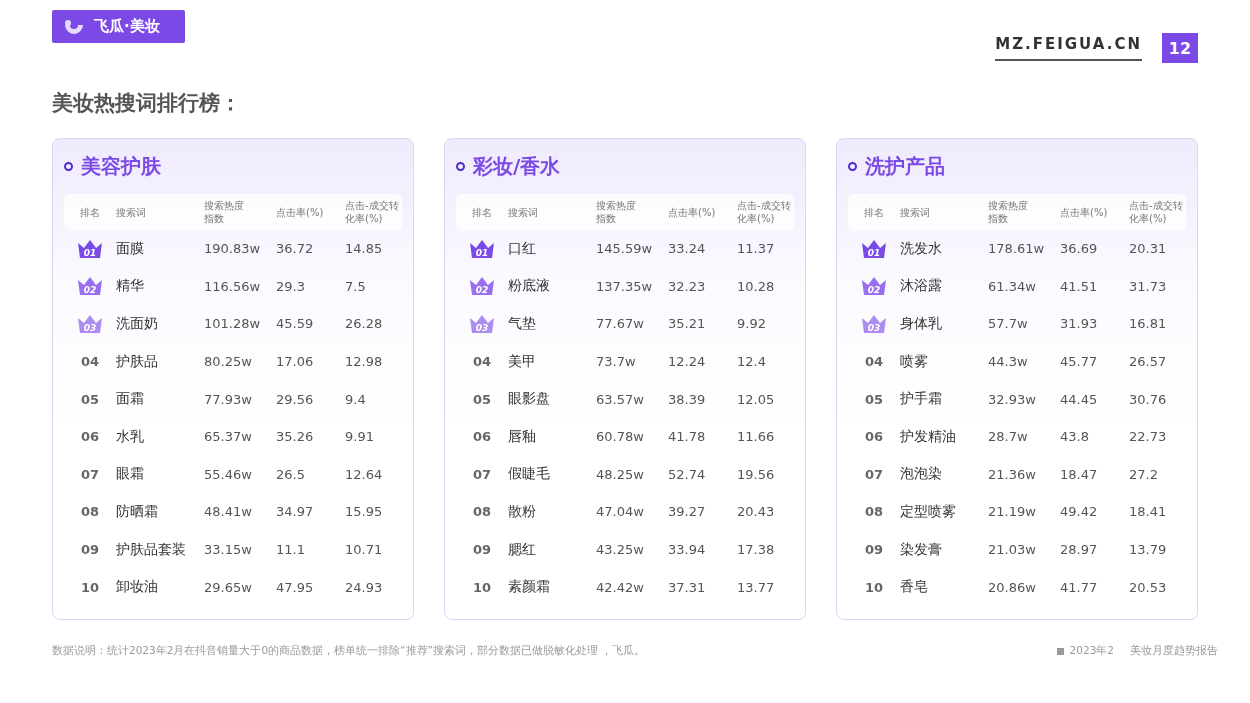  Describe the element at coordinates (233, 286) in the screenshot. I see `table-cell-text: 116.56w` at that location.